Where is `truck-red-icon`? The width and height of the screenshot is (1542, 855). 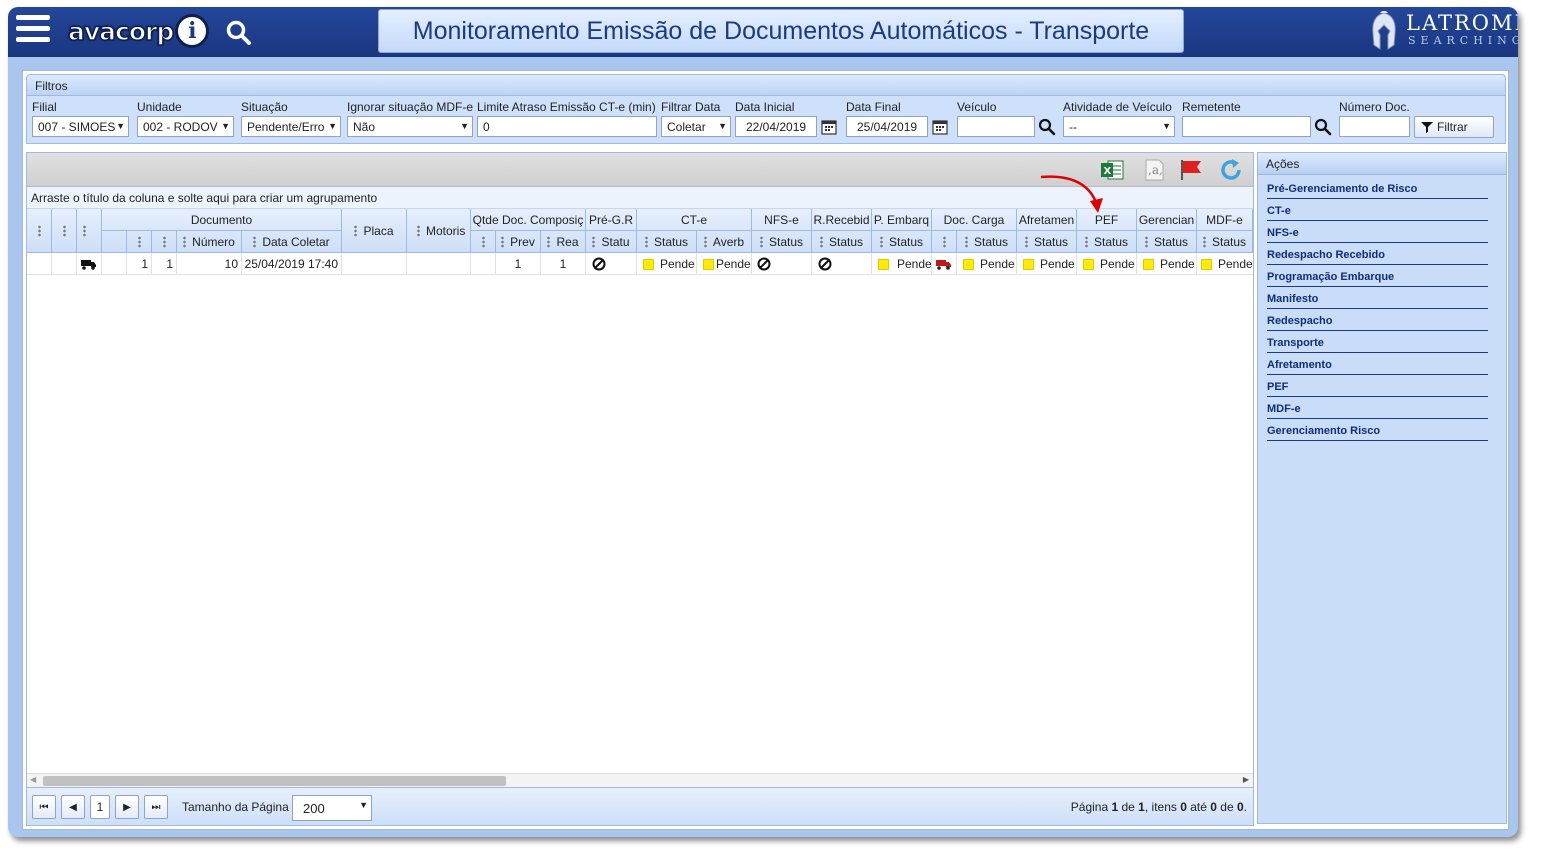
truck-red-icon is located at coordinates (944, 264).